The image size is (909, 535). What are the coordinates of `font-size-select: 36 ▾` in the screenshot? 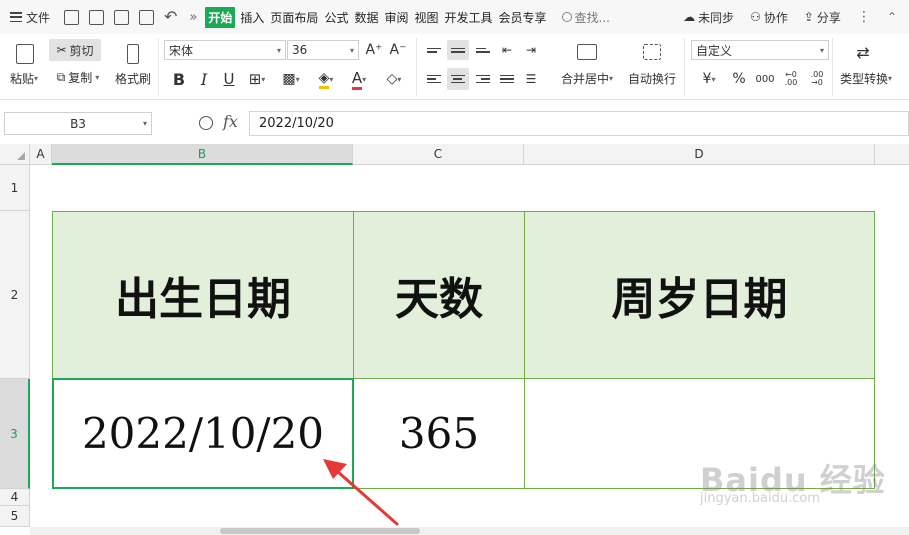 It's located at (323, 50).